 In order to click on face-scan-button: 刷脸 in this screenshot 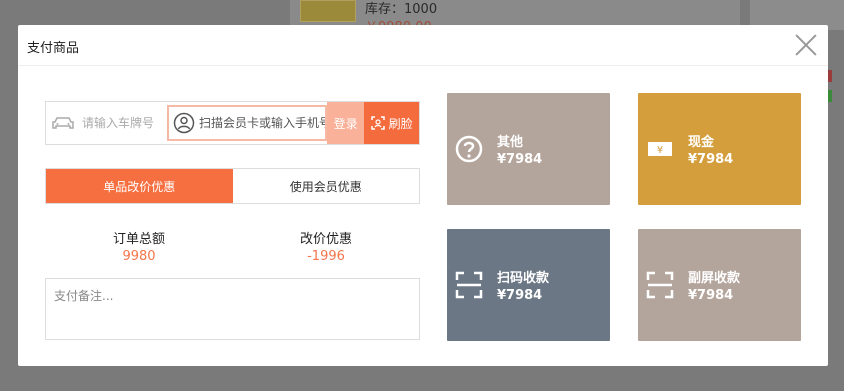, I will do `click(391, 123)`.